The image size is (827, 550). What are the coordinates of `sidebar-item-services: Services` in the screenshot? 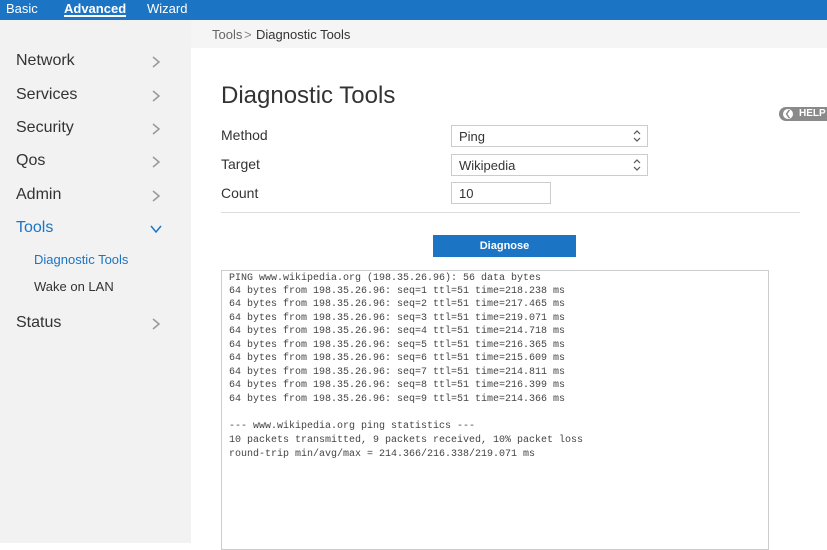 It's located at (95, 96).